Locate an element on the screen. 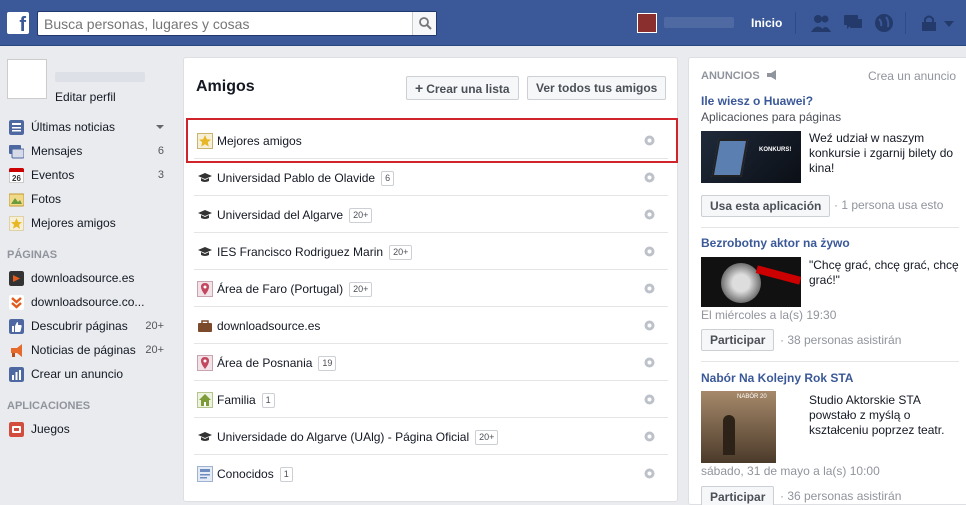 This screenshot has height=505, width=966. nav-item-label: Juegos is located at coordinates (50, 429).